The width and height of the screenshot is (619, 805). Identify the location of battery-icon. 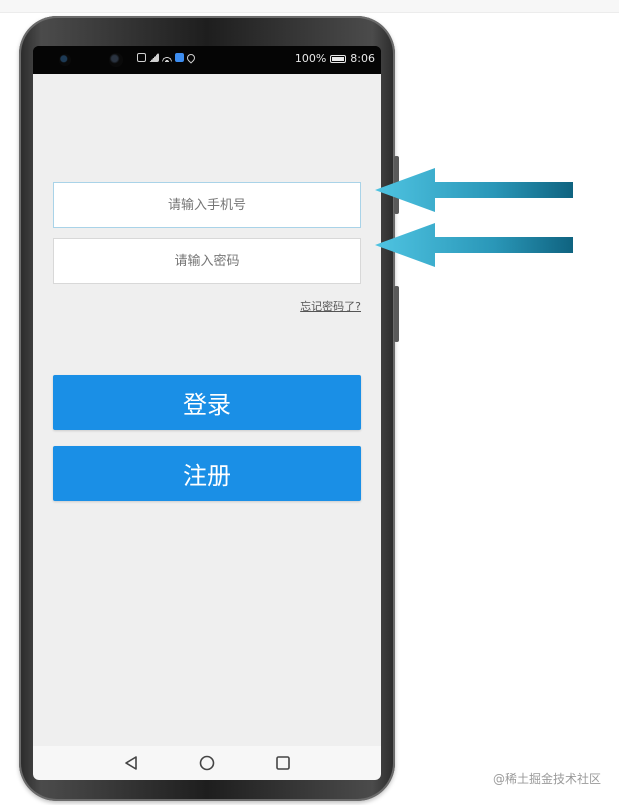
(338, 58).